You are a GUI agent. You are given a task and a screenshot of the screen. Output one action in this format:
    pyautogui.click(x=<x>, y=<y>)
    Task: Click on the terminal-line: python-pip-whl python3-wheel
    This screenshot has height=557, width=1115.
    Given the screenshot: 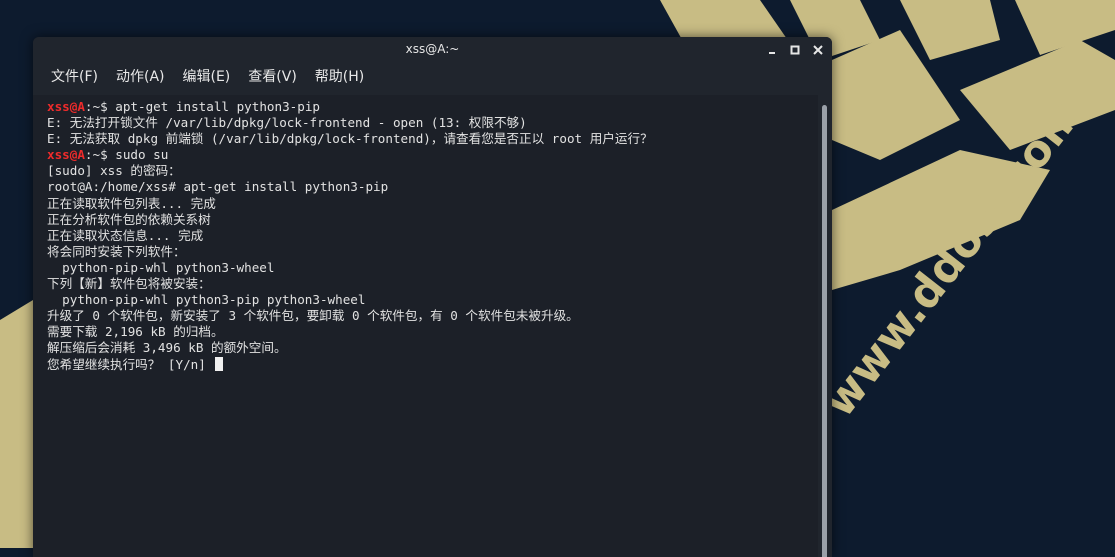 What is the action you would take?
    pyautogui.click(x=432, y=268)
    